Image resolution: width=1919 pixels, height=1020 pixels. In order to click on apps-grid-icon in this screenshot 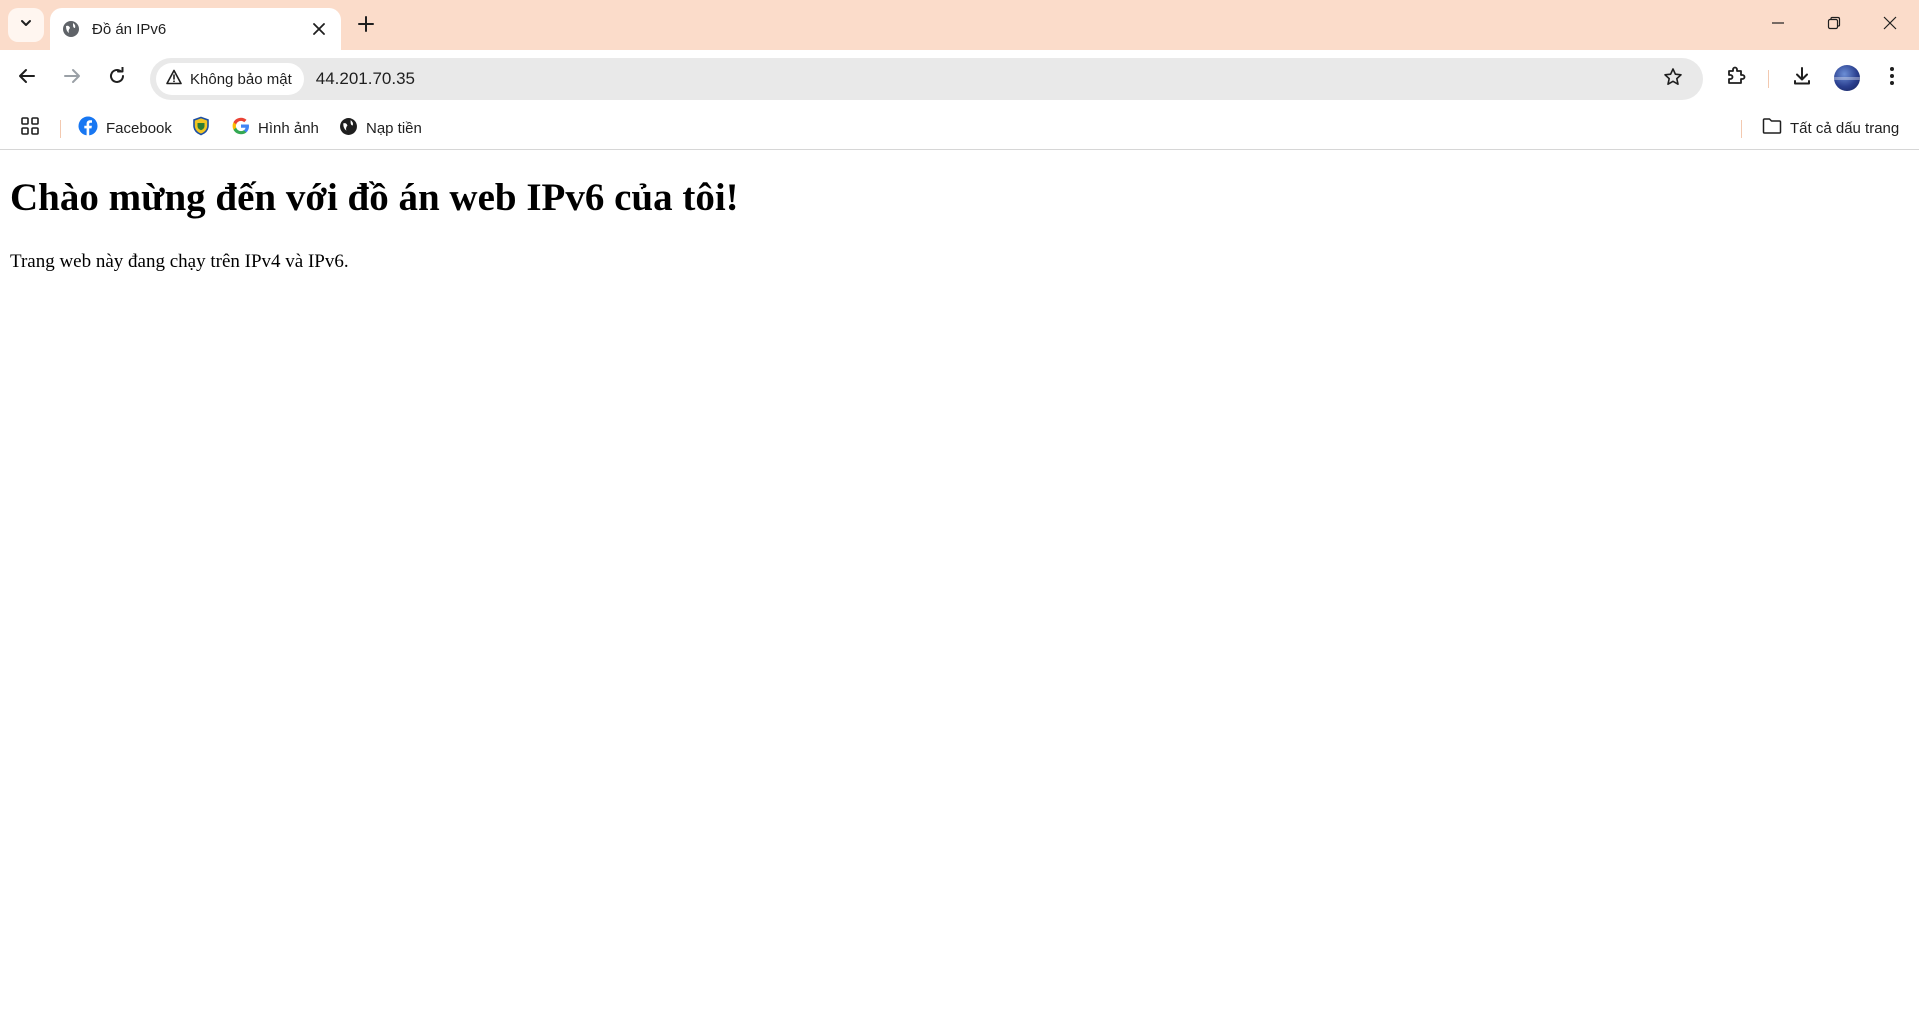, I will do `click(30, 128)`.